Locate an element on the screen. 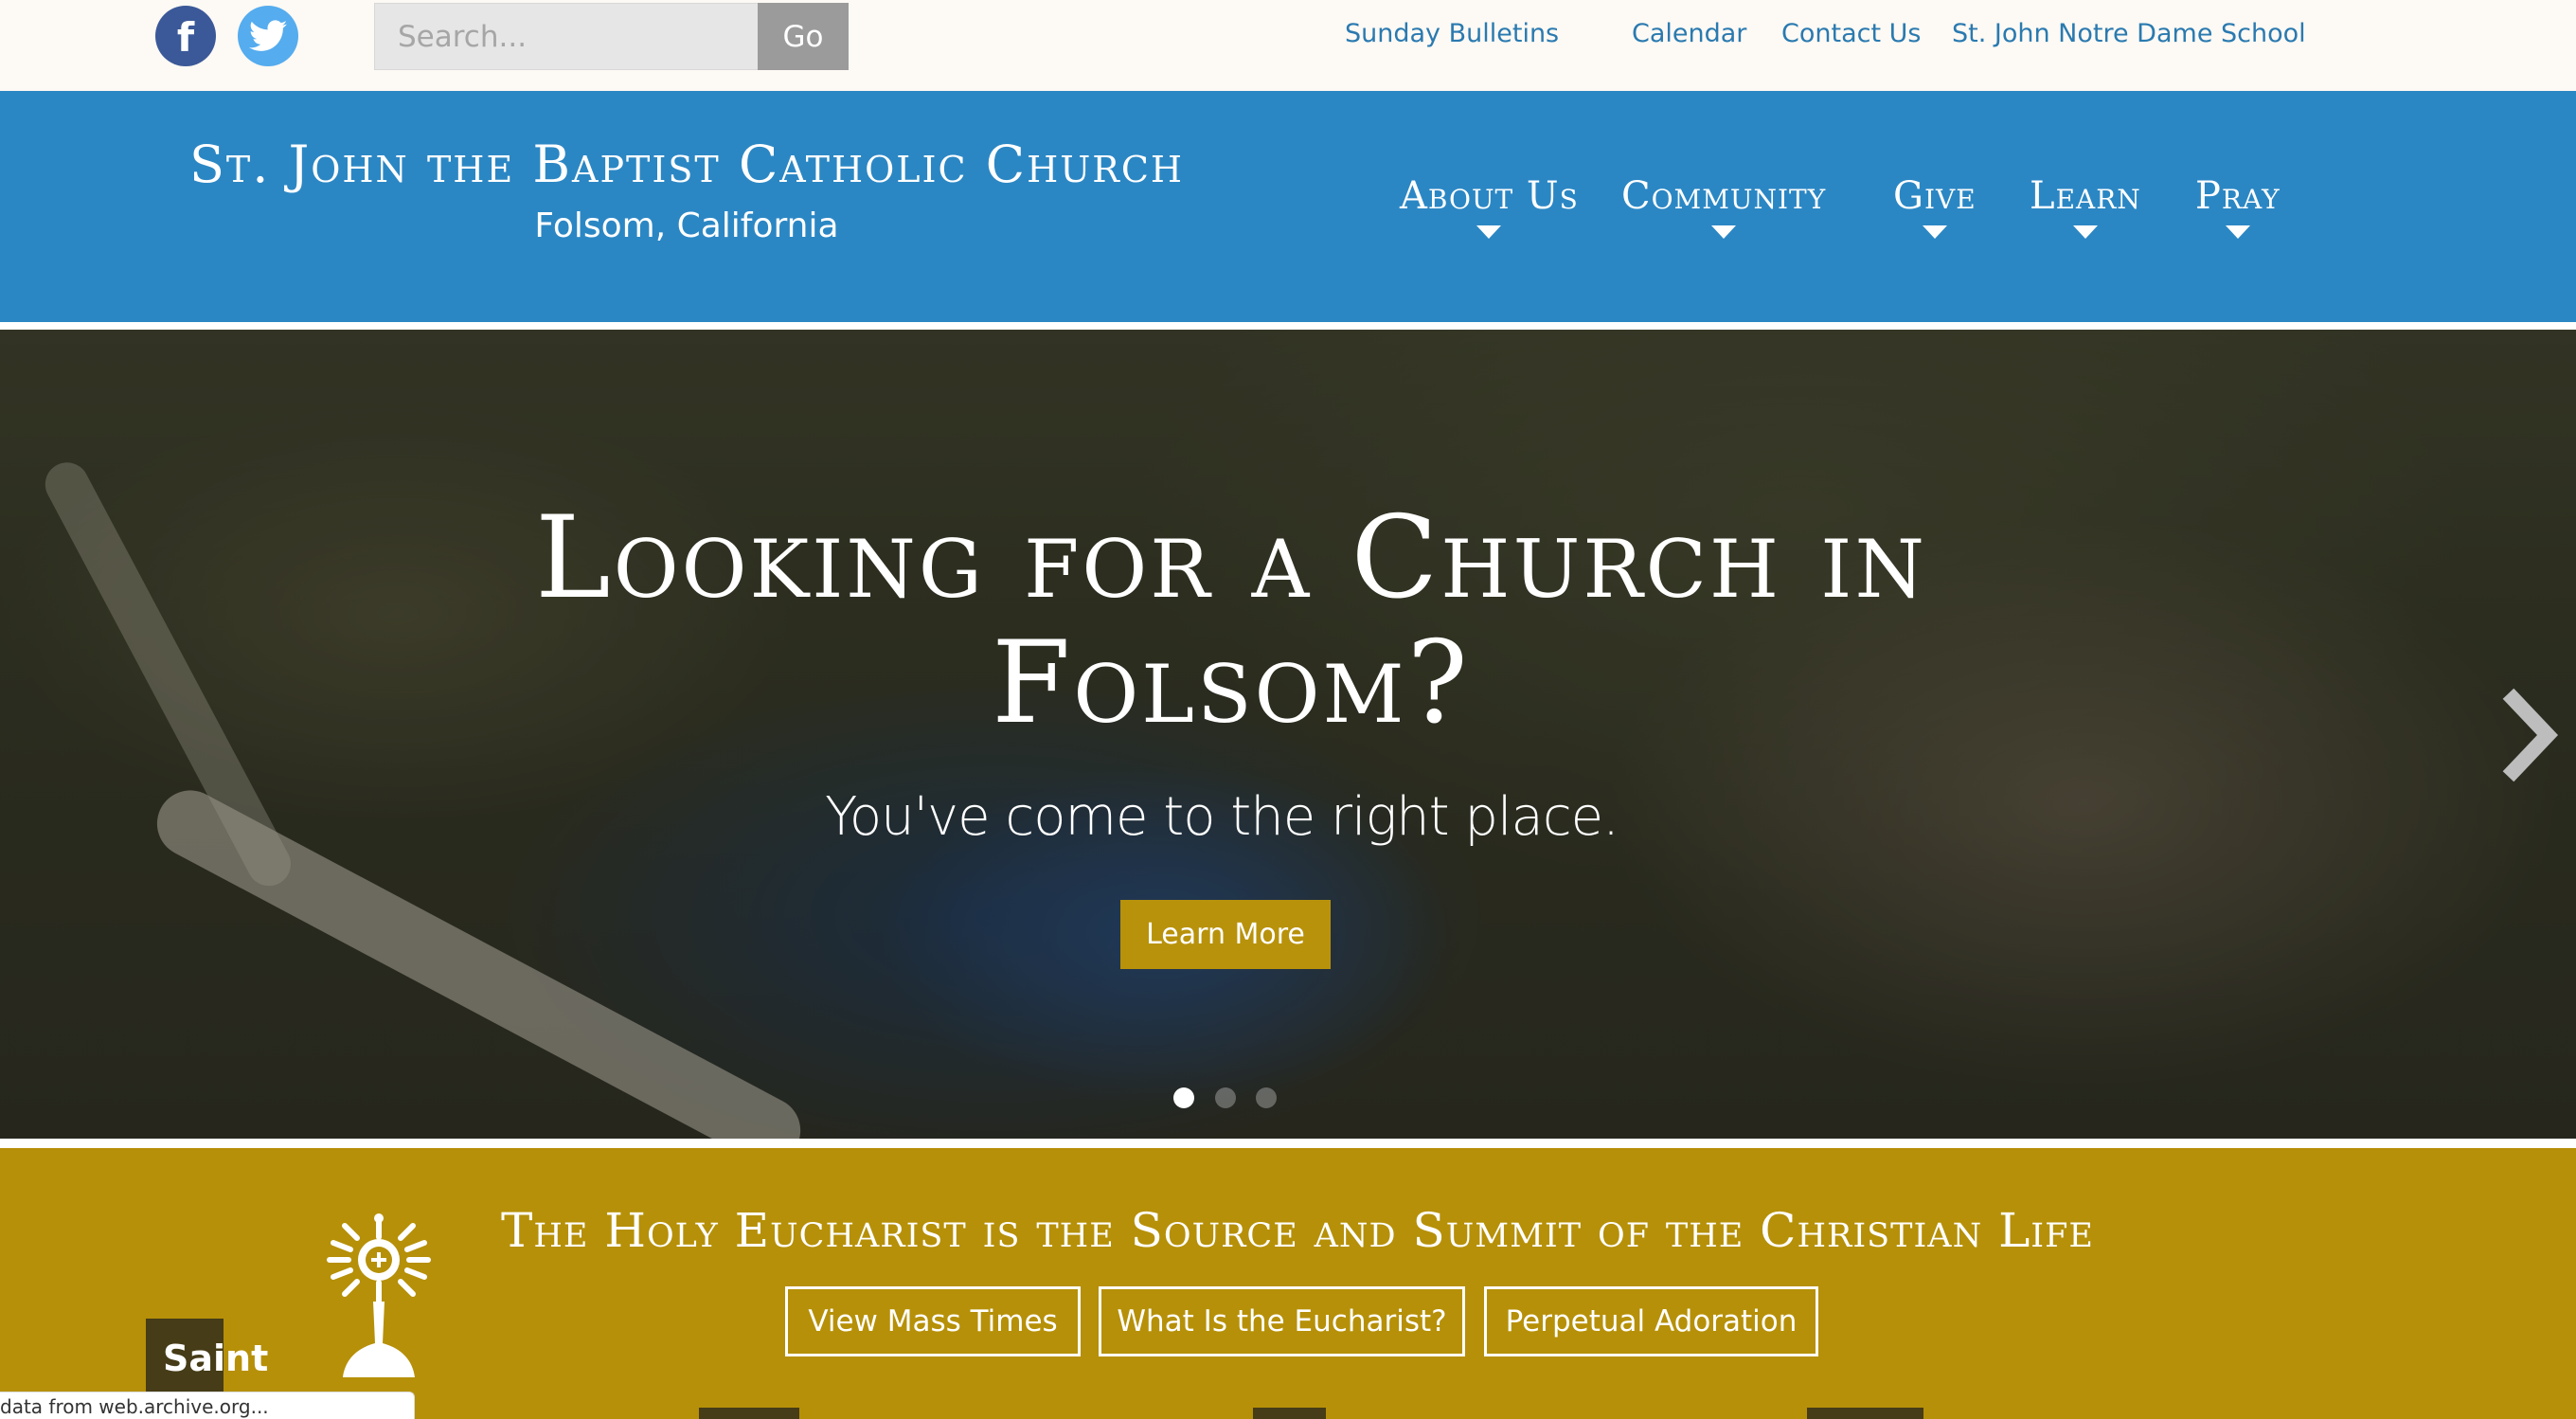 This screenshot has height=1419, width=2576. search-input is located at coordinates (566, 37).